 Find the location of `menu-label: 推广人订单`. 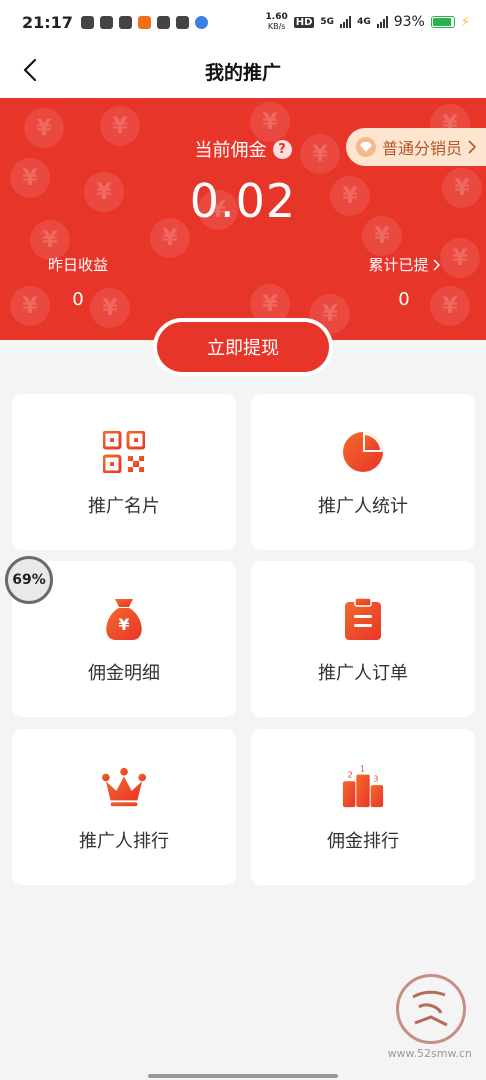

menu-label: 推广人订单 is located at coordinates (363, 673).